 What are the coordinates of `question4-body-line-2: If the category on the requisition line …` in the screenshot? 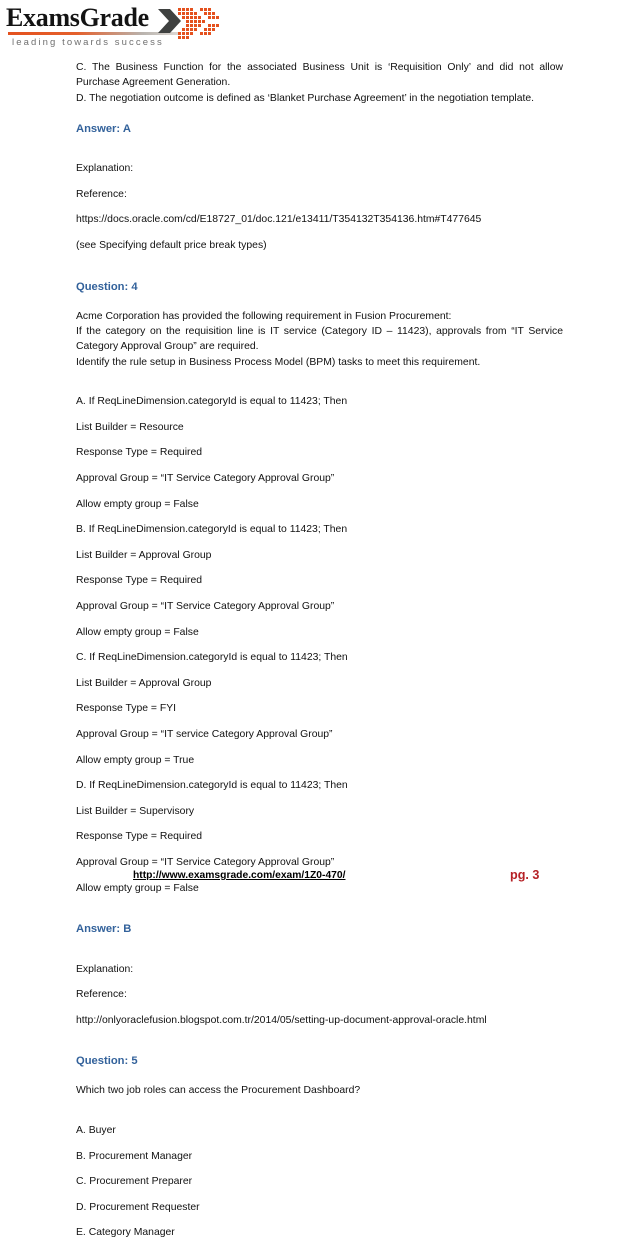 It's located at (319, 339).